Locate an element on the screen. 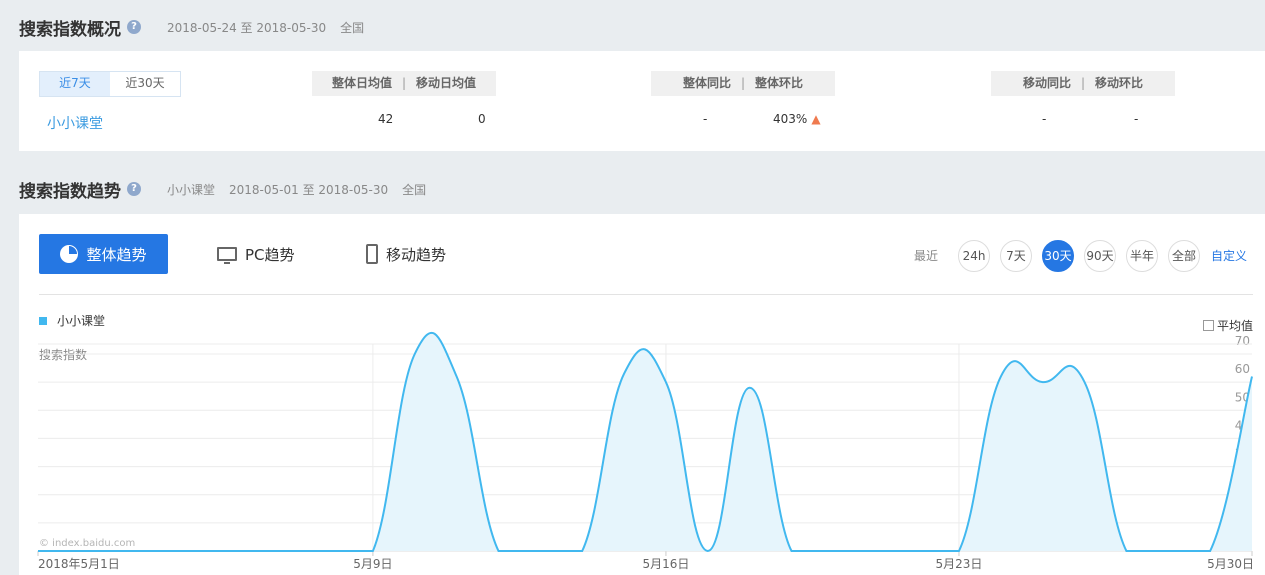 This screenshot has width=1265, height=575. metric-header-average: 整体日均值 | 移动日均值 is located at coordinates (404, 83).